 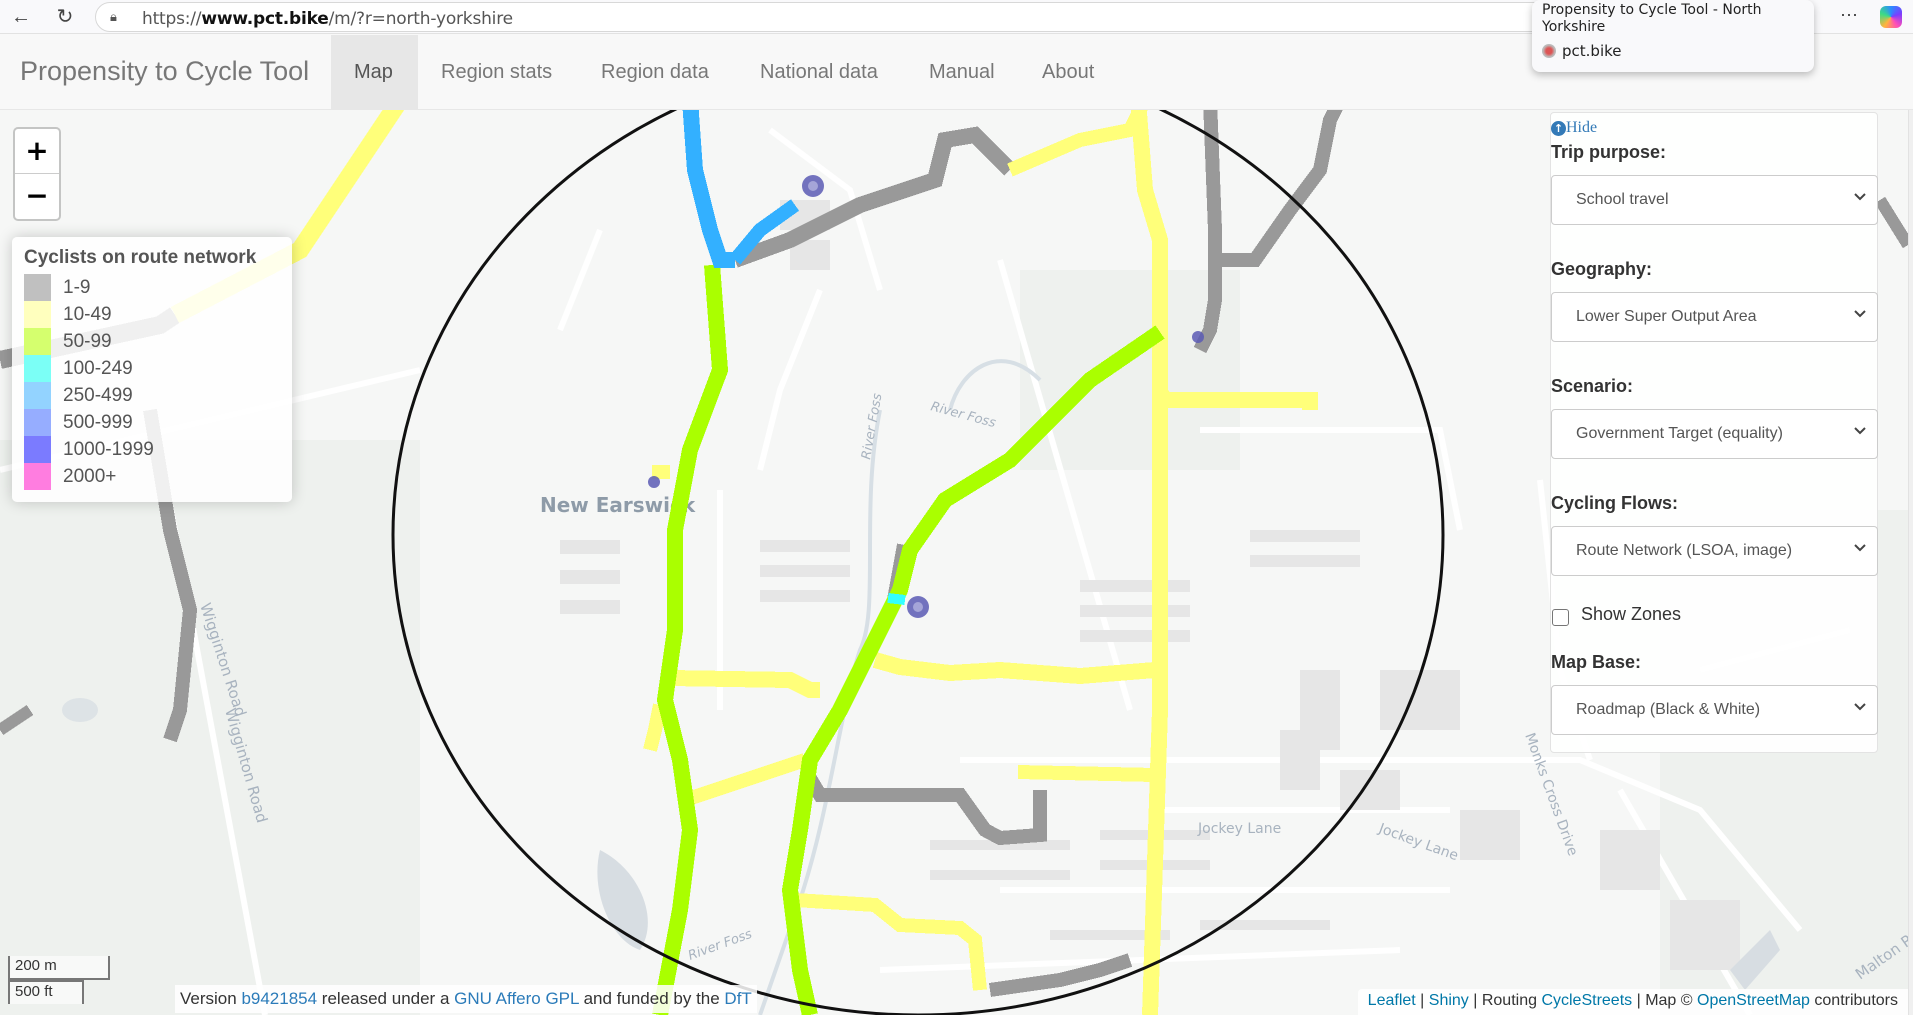 What do you see at coordinates (1592, 386) in the screenshot?
I see `scenario-label: Scenario:` at bounding box center [1592, 386].